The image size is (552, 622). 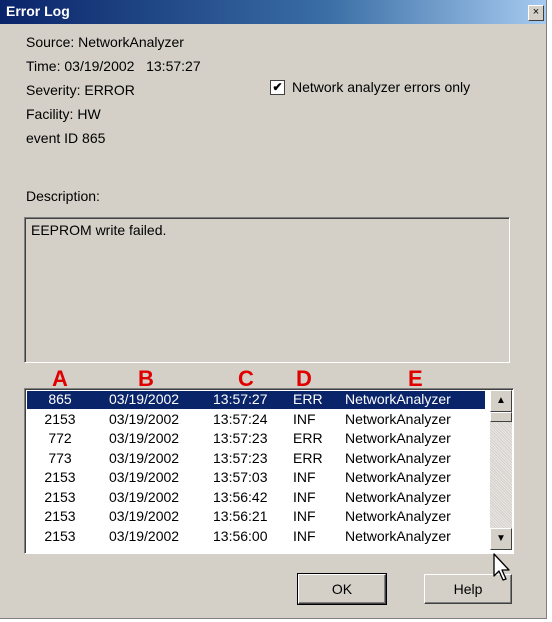 I want to click on title-bar: Error Log ×, so click(x=273, y=12).